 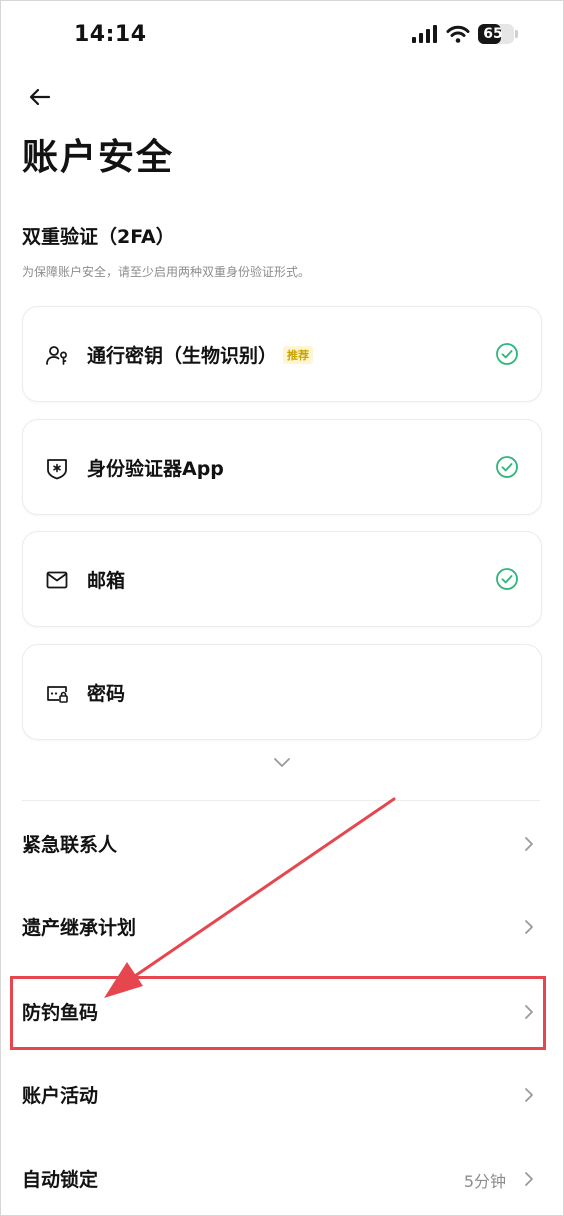 I want to click on battery-icon: 65, so click(x=498, y=34).